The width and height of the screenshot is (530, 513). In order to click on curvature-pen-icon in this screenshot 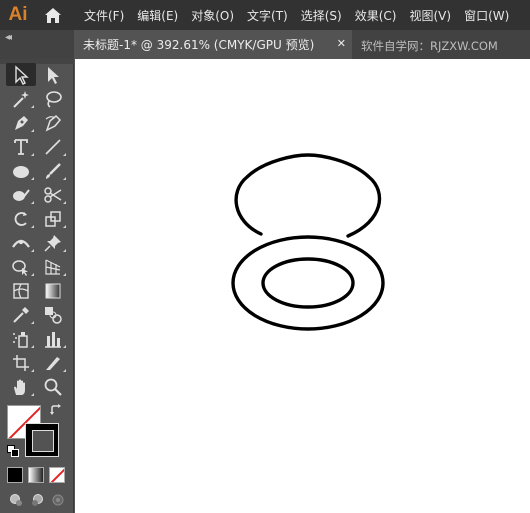, I will do `click(53, 122)`.